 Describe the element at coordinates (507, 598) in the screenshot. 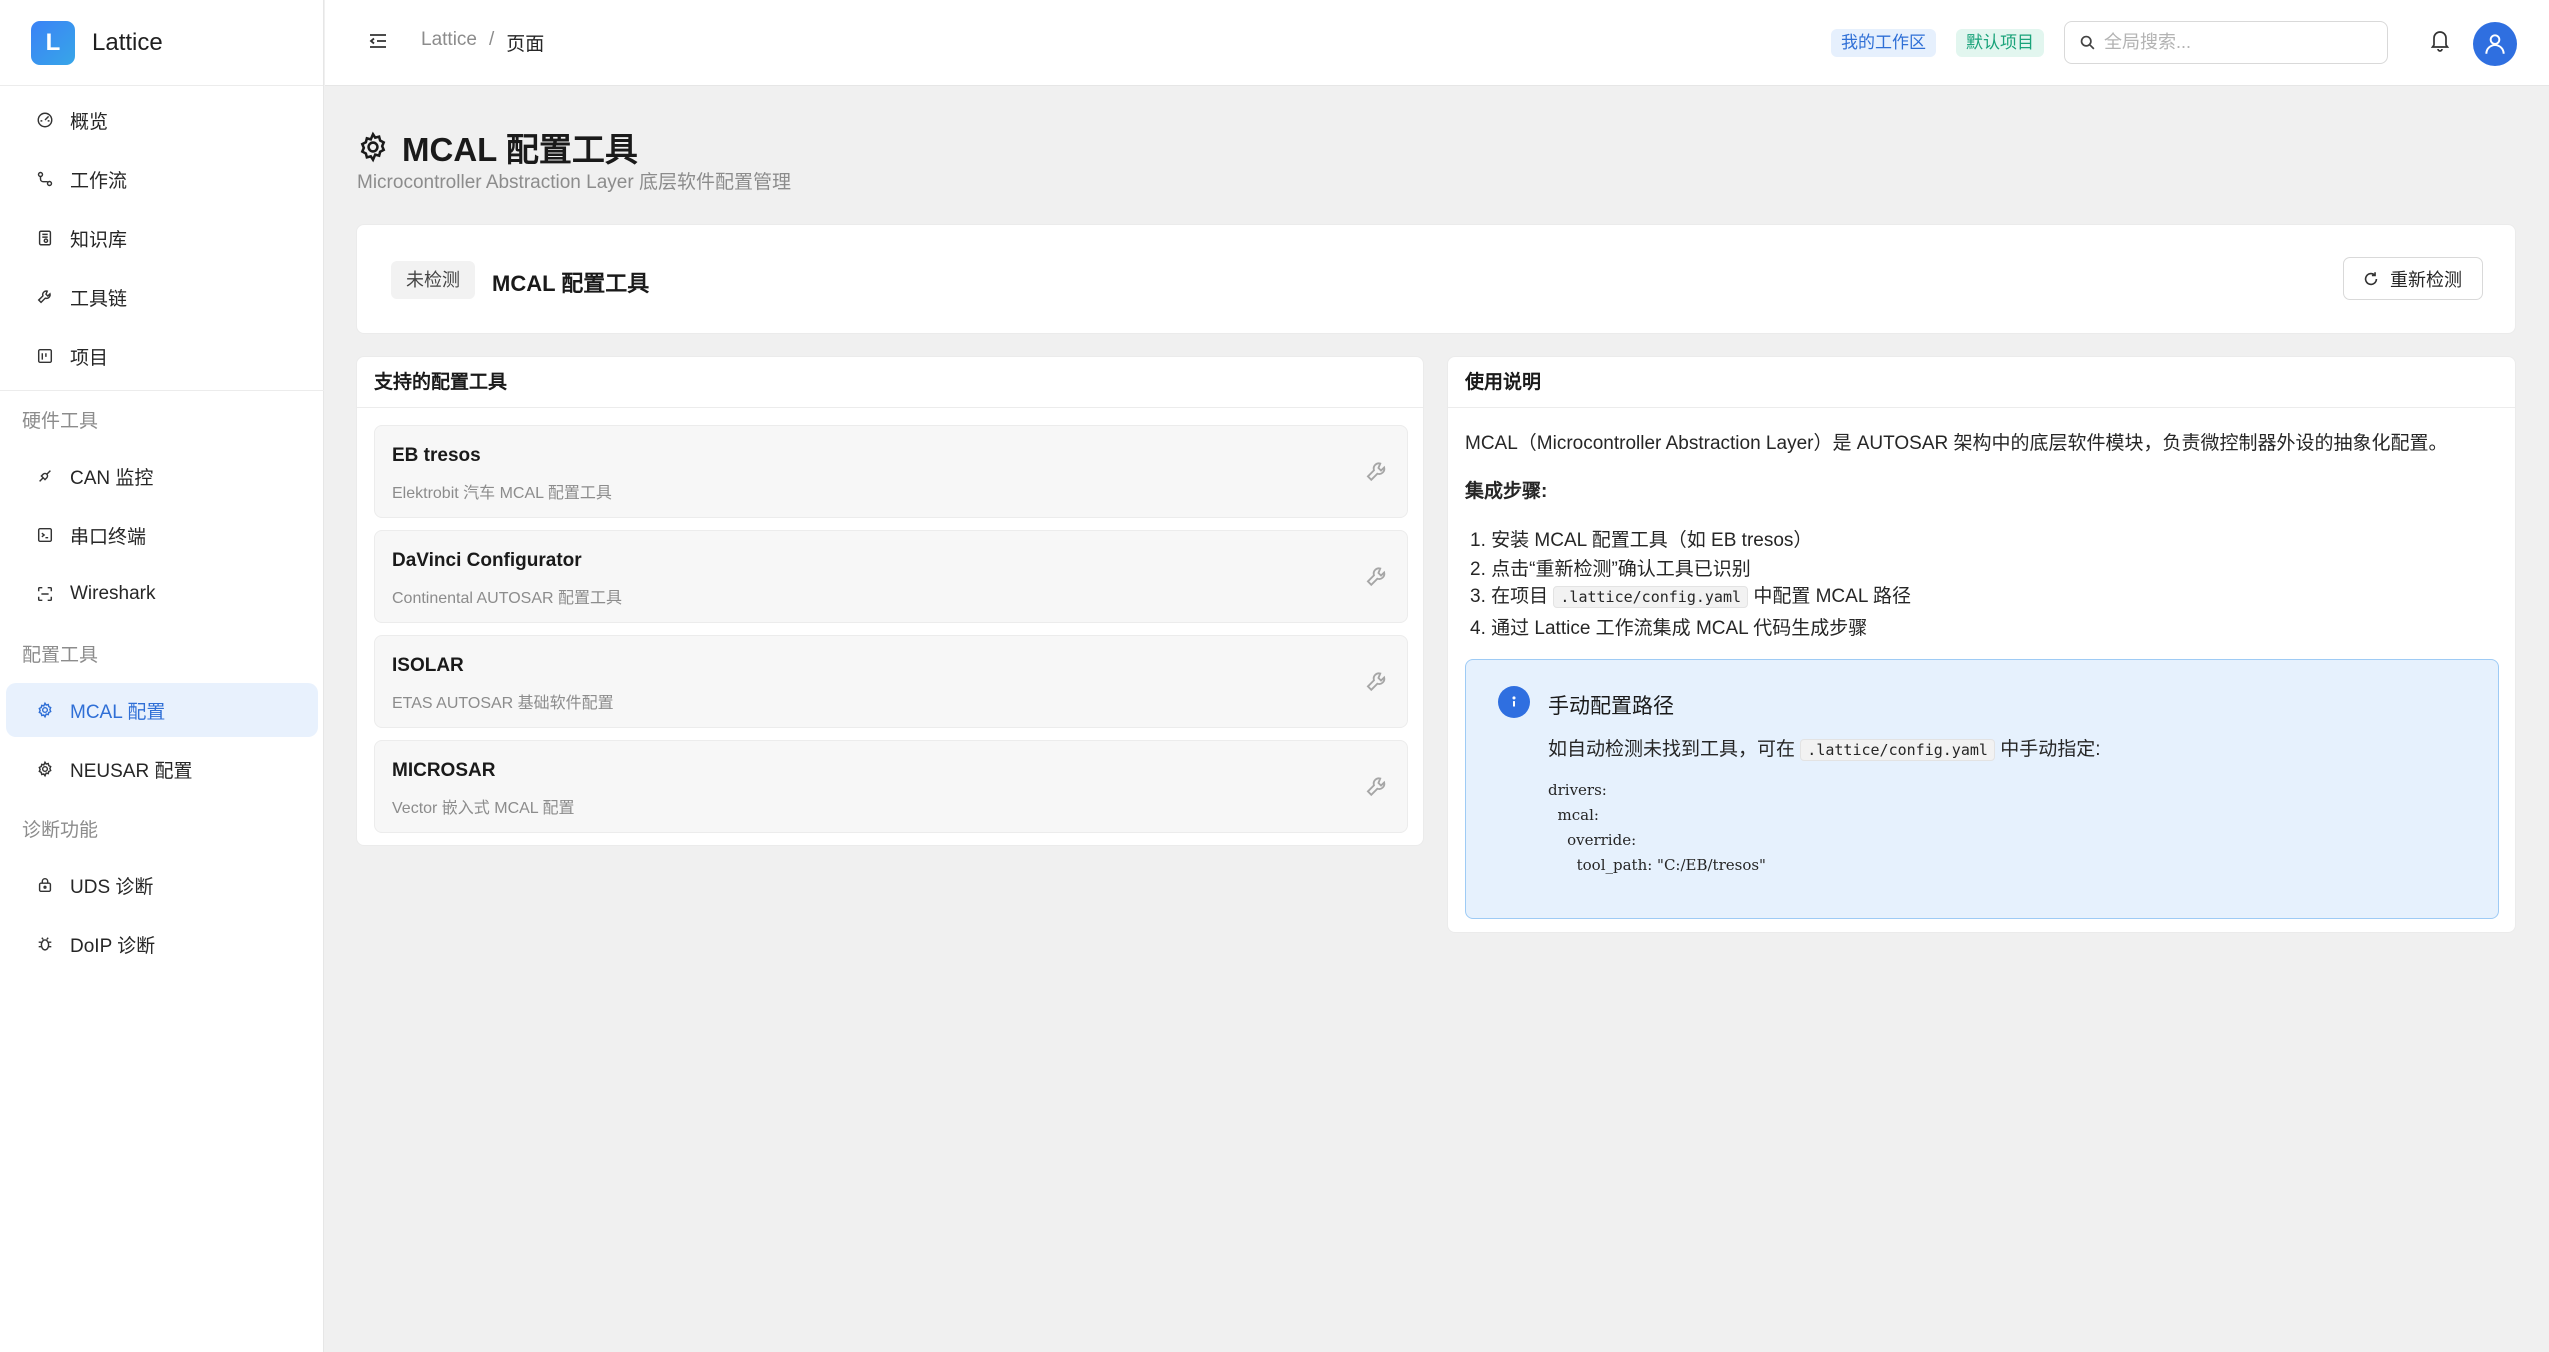

I see `tool-desc: Continental AUTOSAR 配置工具` at that location.